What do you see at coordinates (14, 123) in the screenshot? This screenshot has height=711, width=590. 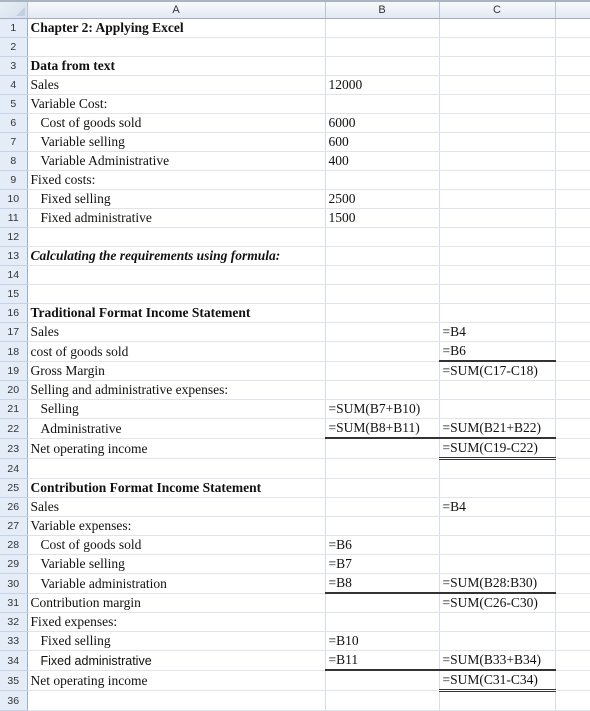 I see `row-header: 6` at bounding box center [14, 123].